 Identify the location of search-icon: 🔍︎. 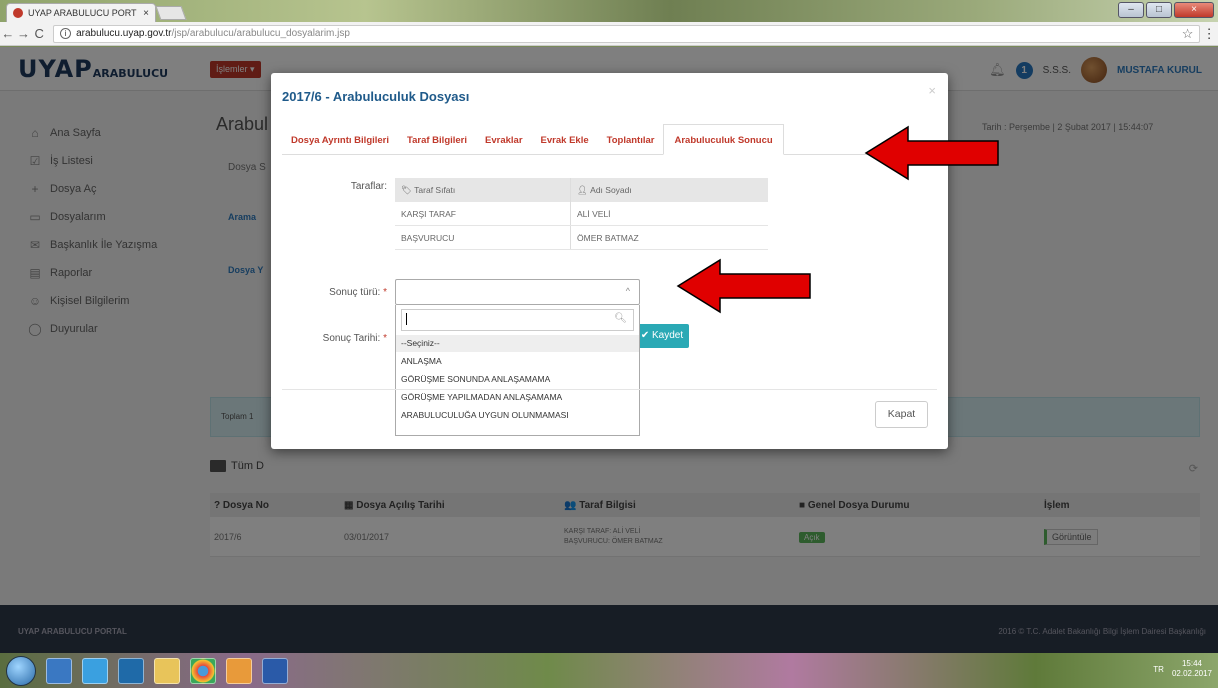
(620, 318).